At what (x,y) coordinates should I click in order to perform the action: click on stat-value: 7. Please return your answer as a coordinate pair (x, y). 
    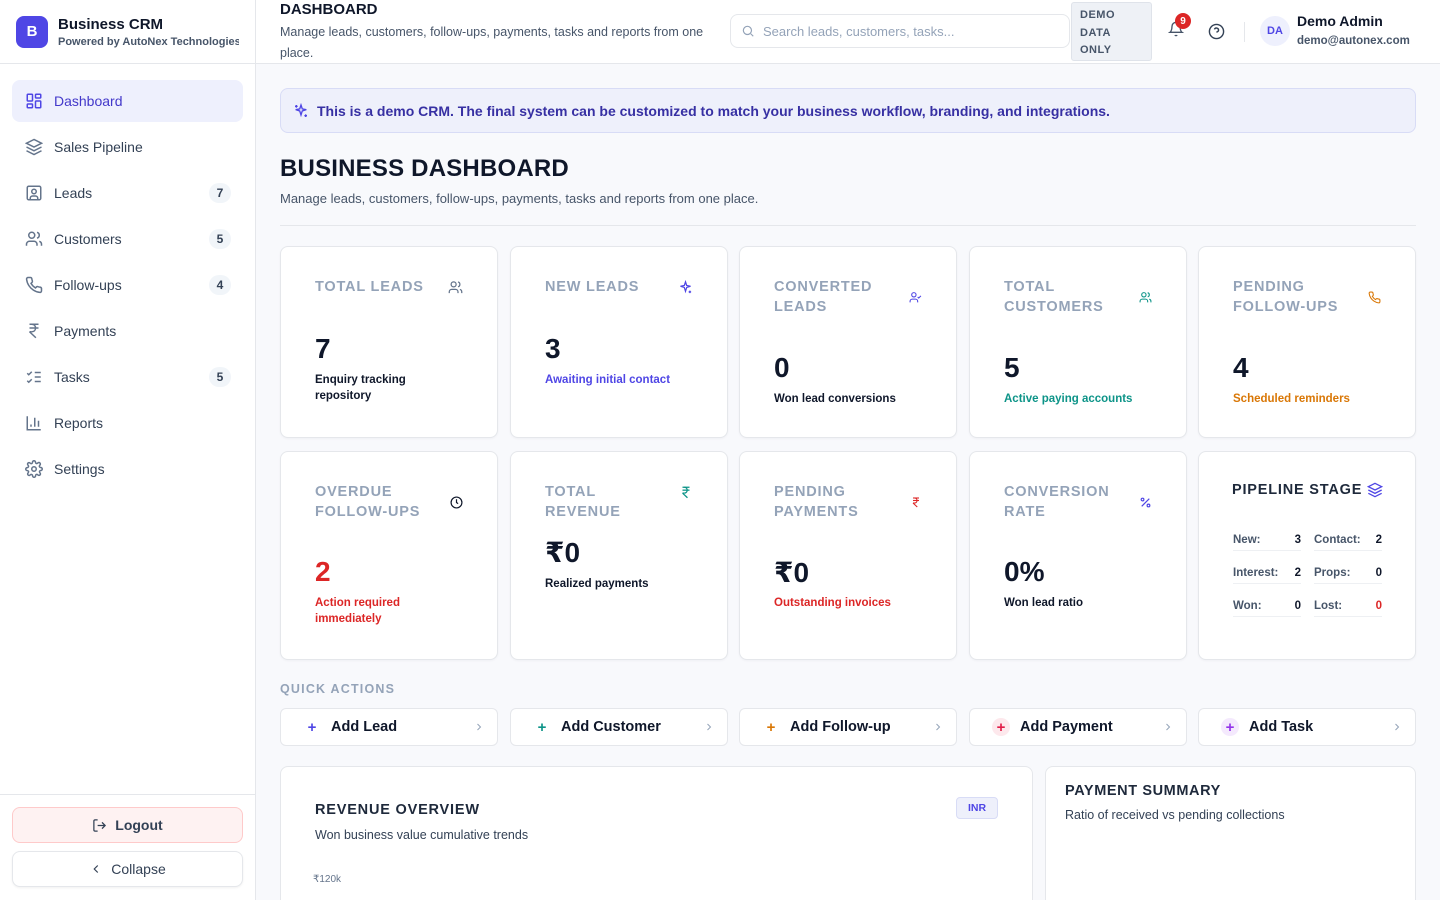
    Looking at the image, I should click on (323, 348).